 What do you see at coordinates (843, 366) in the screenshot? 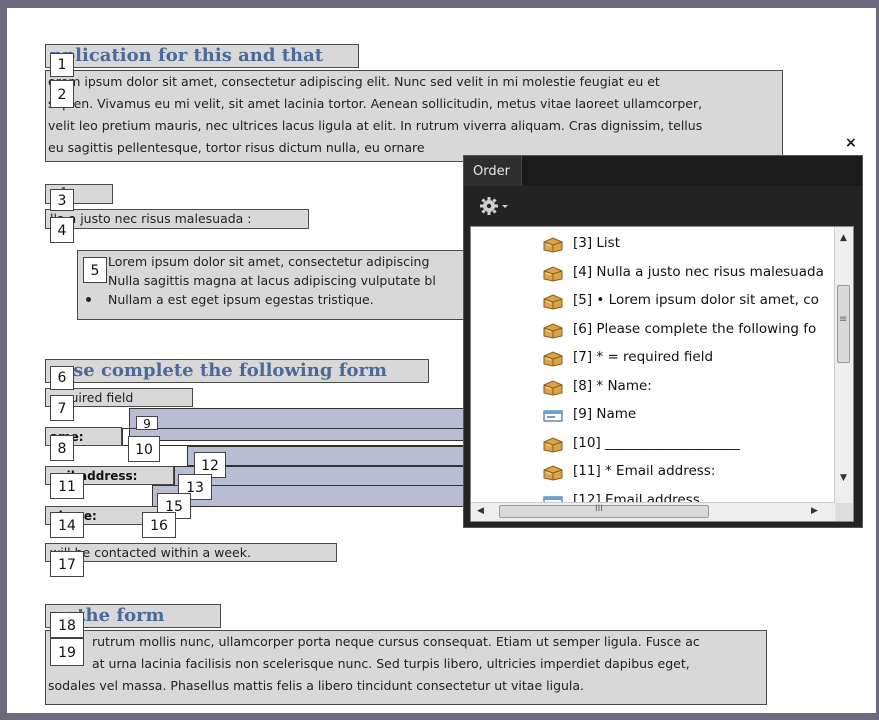
I see `vertical-scrollbar: ▲ ≡ ▼` at bounding box center [843, 366].